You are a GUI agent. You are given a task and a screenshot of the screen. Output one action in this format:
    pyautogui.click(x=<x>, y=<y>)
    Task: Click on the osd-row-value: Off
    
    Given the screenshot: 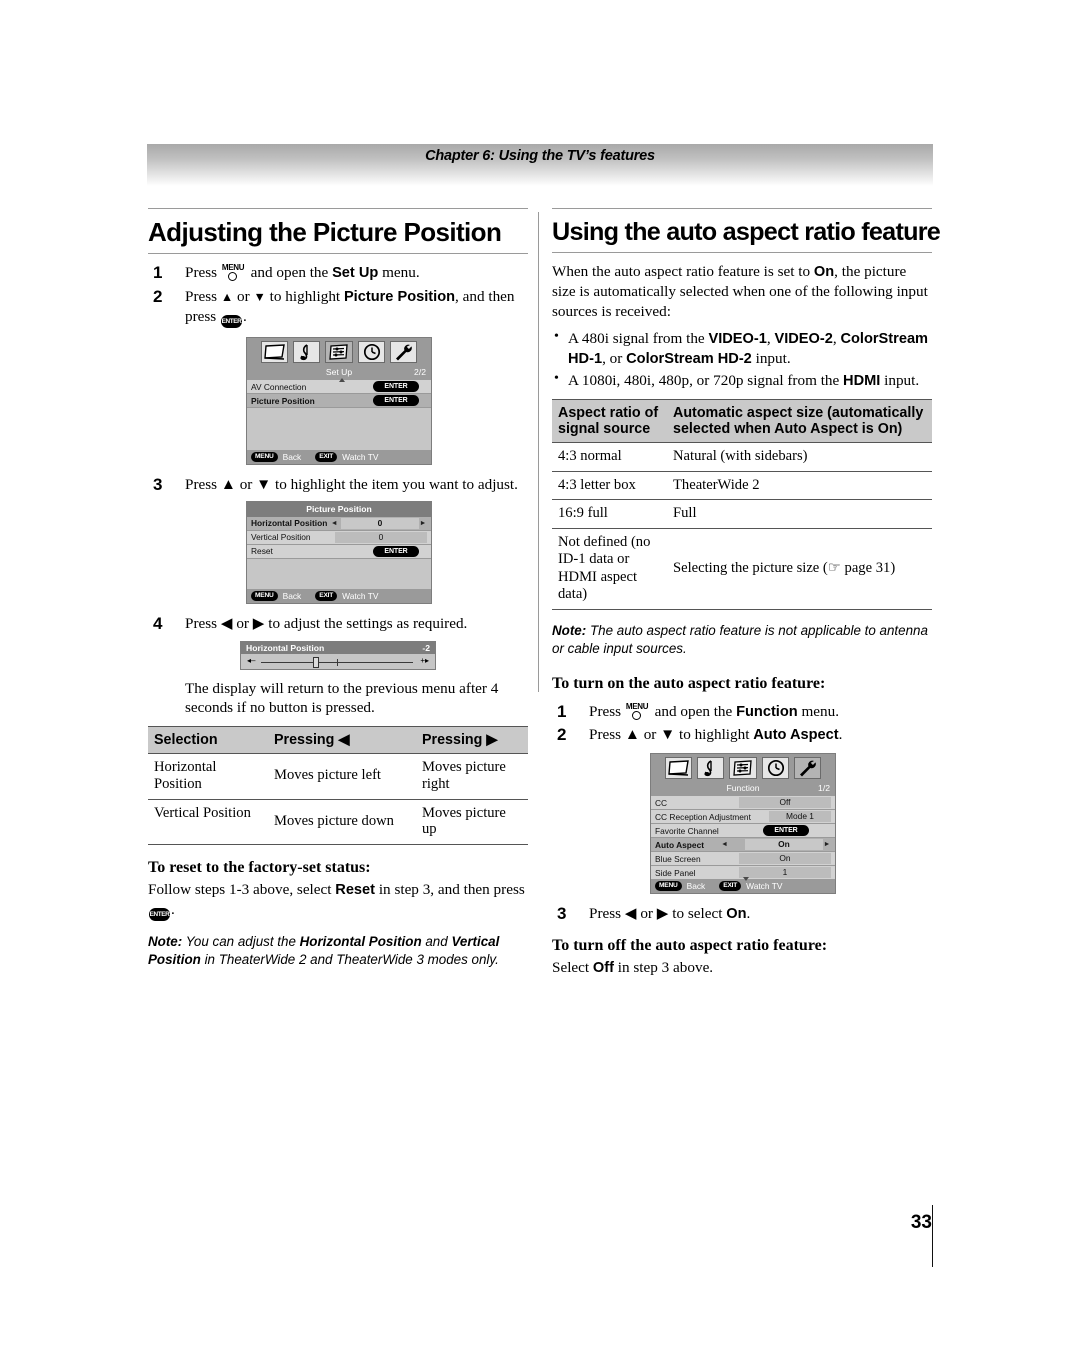 What is the action you would take?
    pyautogui.click(x=785, y=803)
    